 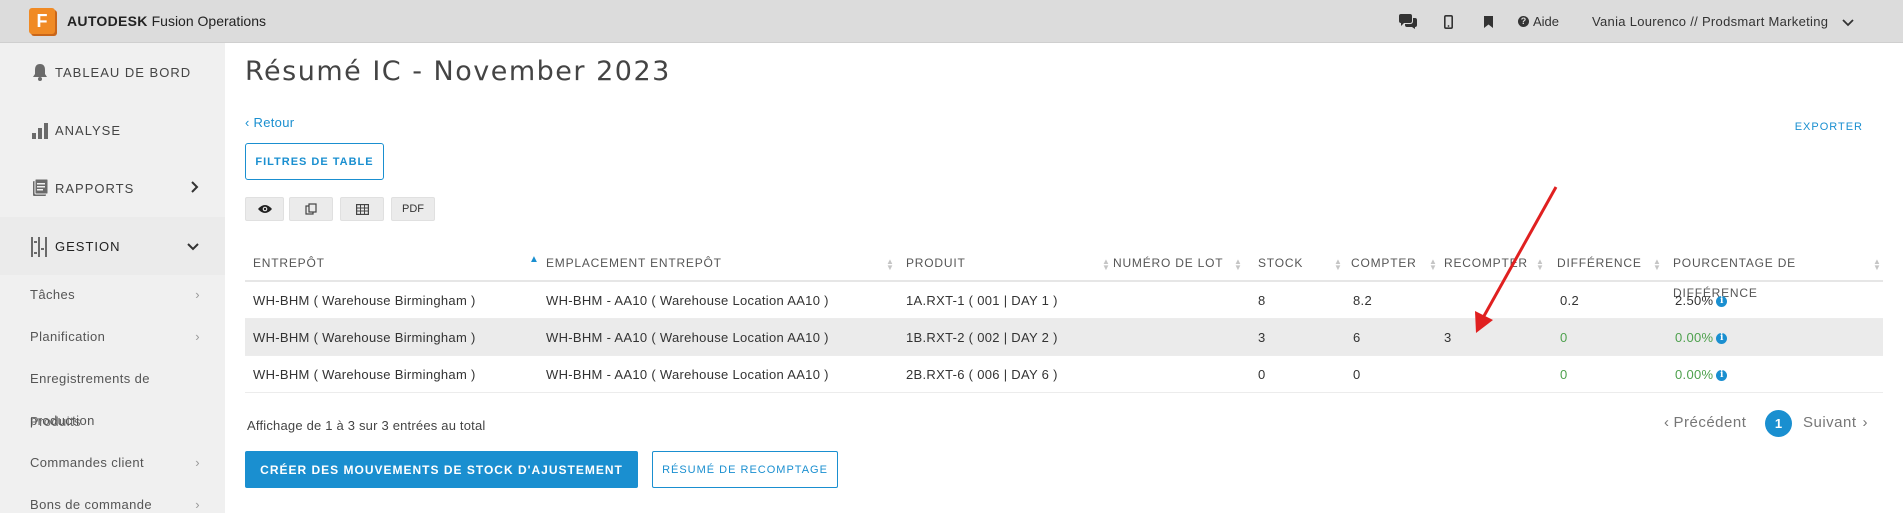 What do you see at coordinates (982, 337) in the screenshot?
I see `cell-produit: 1B.RXT-2 ( 002 | DAY 2 )` at bounding box center [982, 337].